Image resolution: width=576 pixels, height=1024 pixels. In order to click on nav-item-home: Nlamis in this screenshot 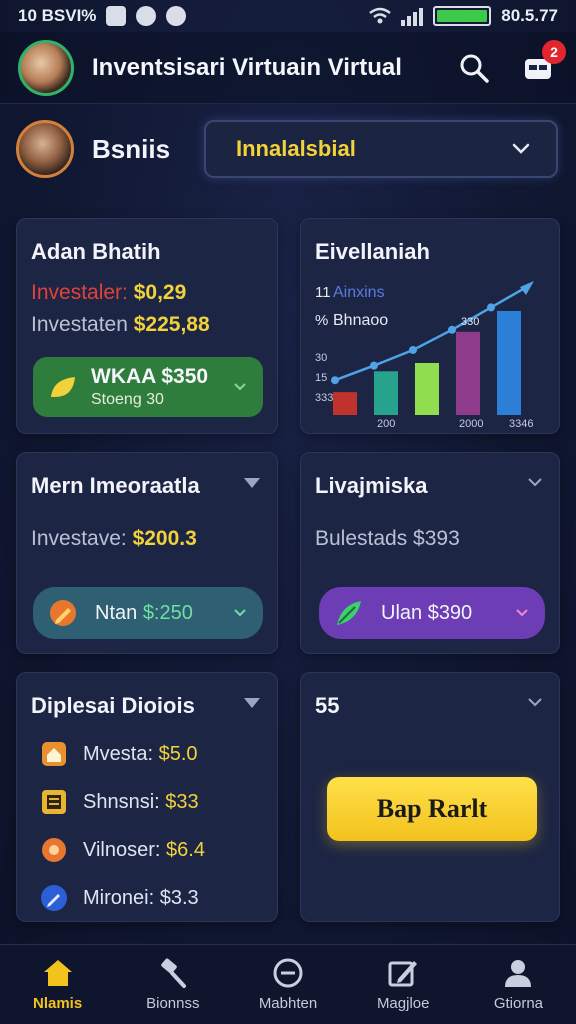, I will do `click(57, 984)`.